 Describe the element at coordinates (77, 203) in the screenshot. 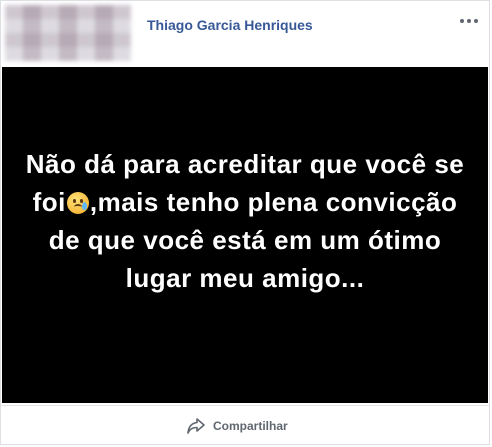

I see `crying-face-icon` at that location.